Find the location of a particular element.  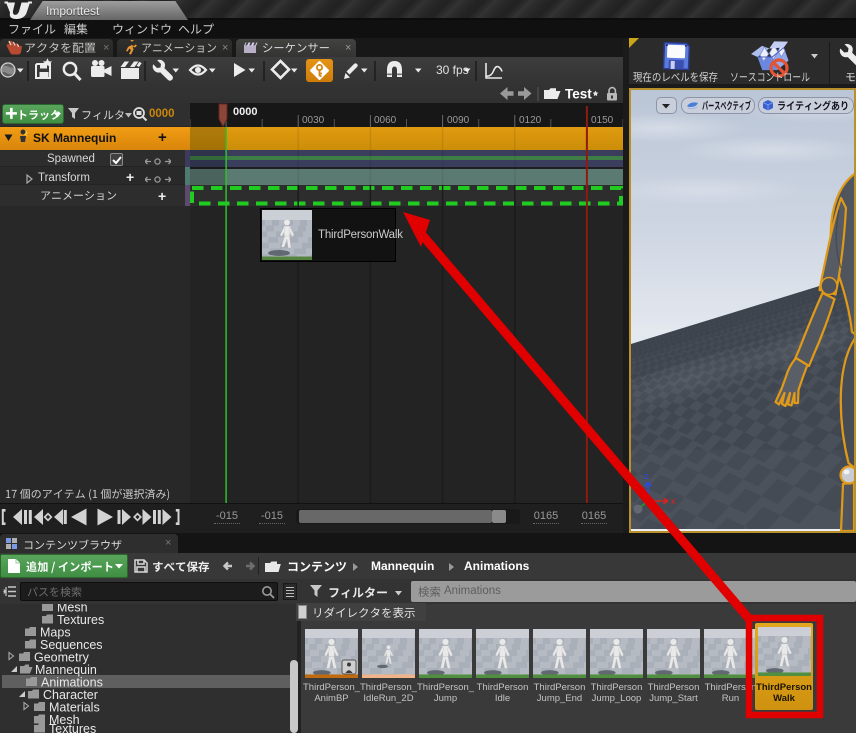

svg-text: 0000 is located at coordinates (245, 112).